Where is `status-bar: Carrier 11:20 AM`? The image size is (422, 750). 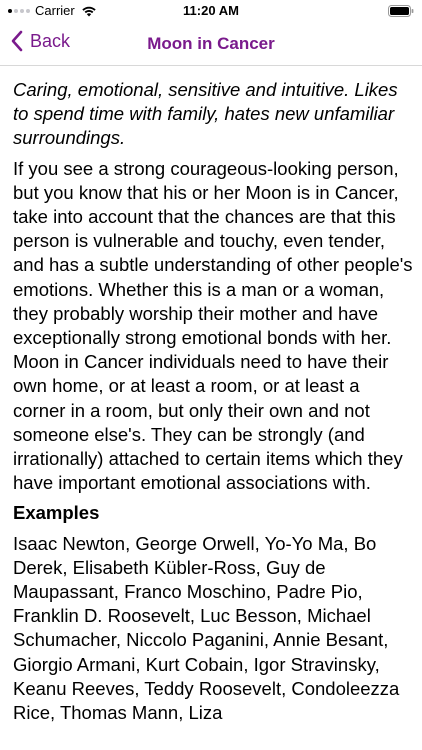
status-bar: Carrier 11:20 AM is located at coordinates (211, 11).